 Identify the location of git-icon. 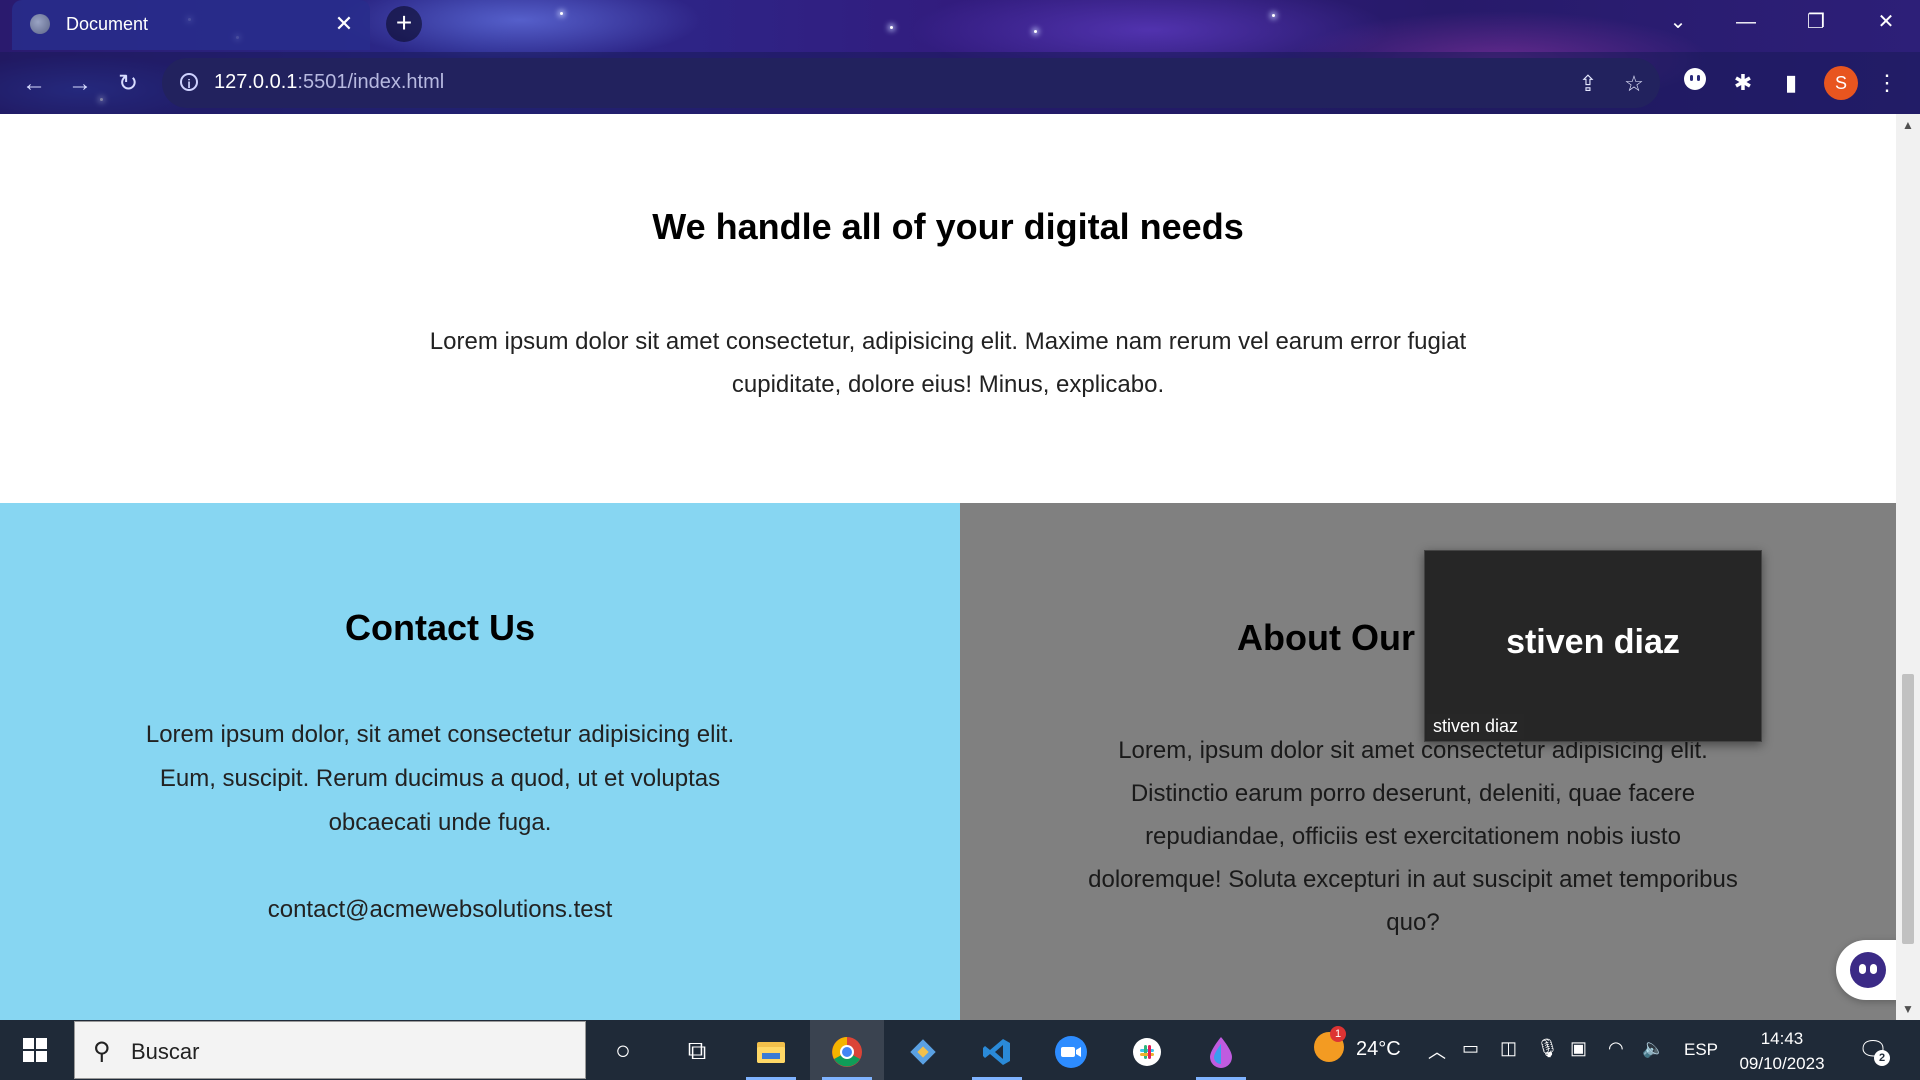
(923, 1050).